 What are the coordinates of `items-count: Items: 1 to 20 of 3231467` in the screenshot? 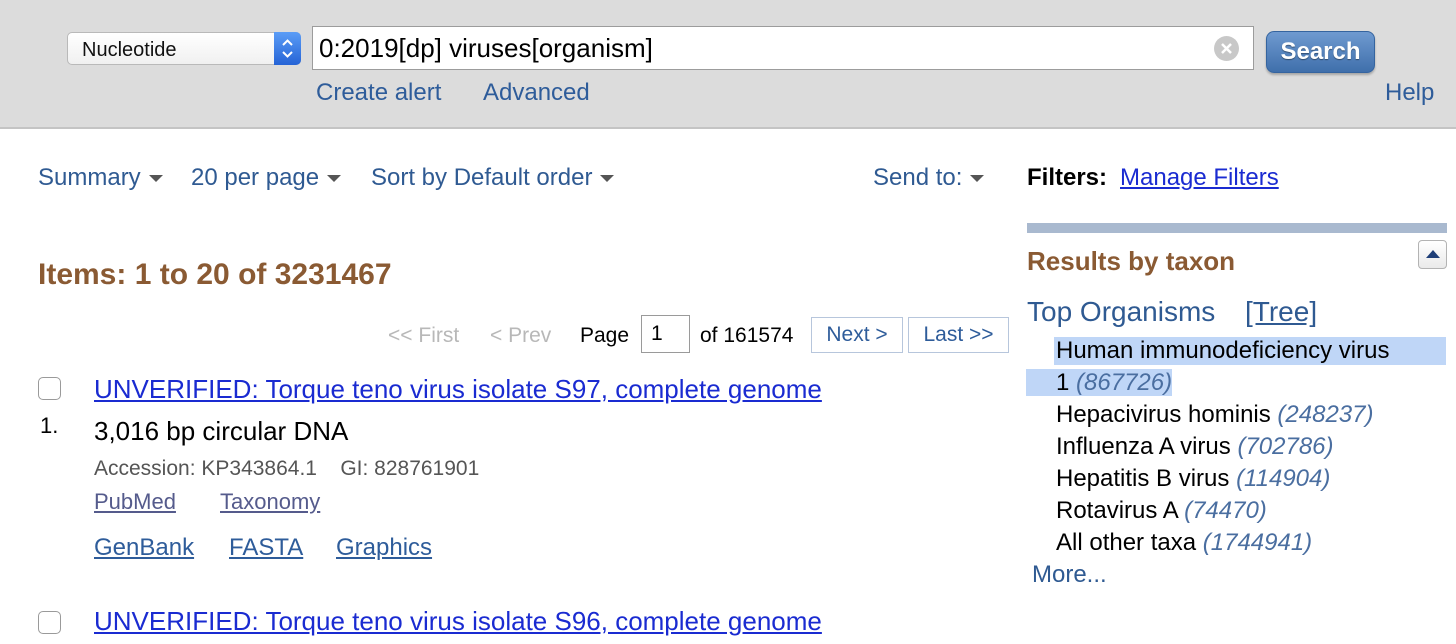 It's located at (215, 274).